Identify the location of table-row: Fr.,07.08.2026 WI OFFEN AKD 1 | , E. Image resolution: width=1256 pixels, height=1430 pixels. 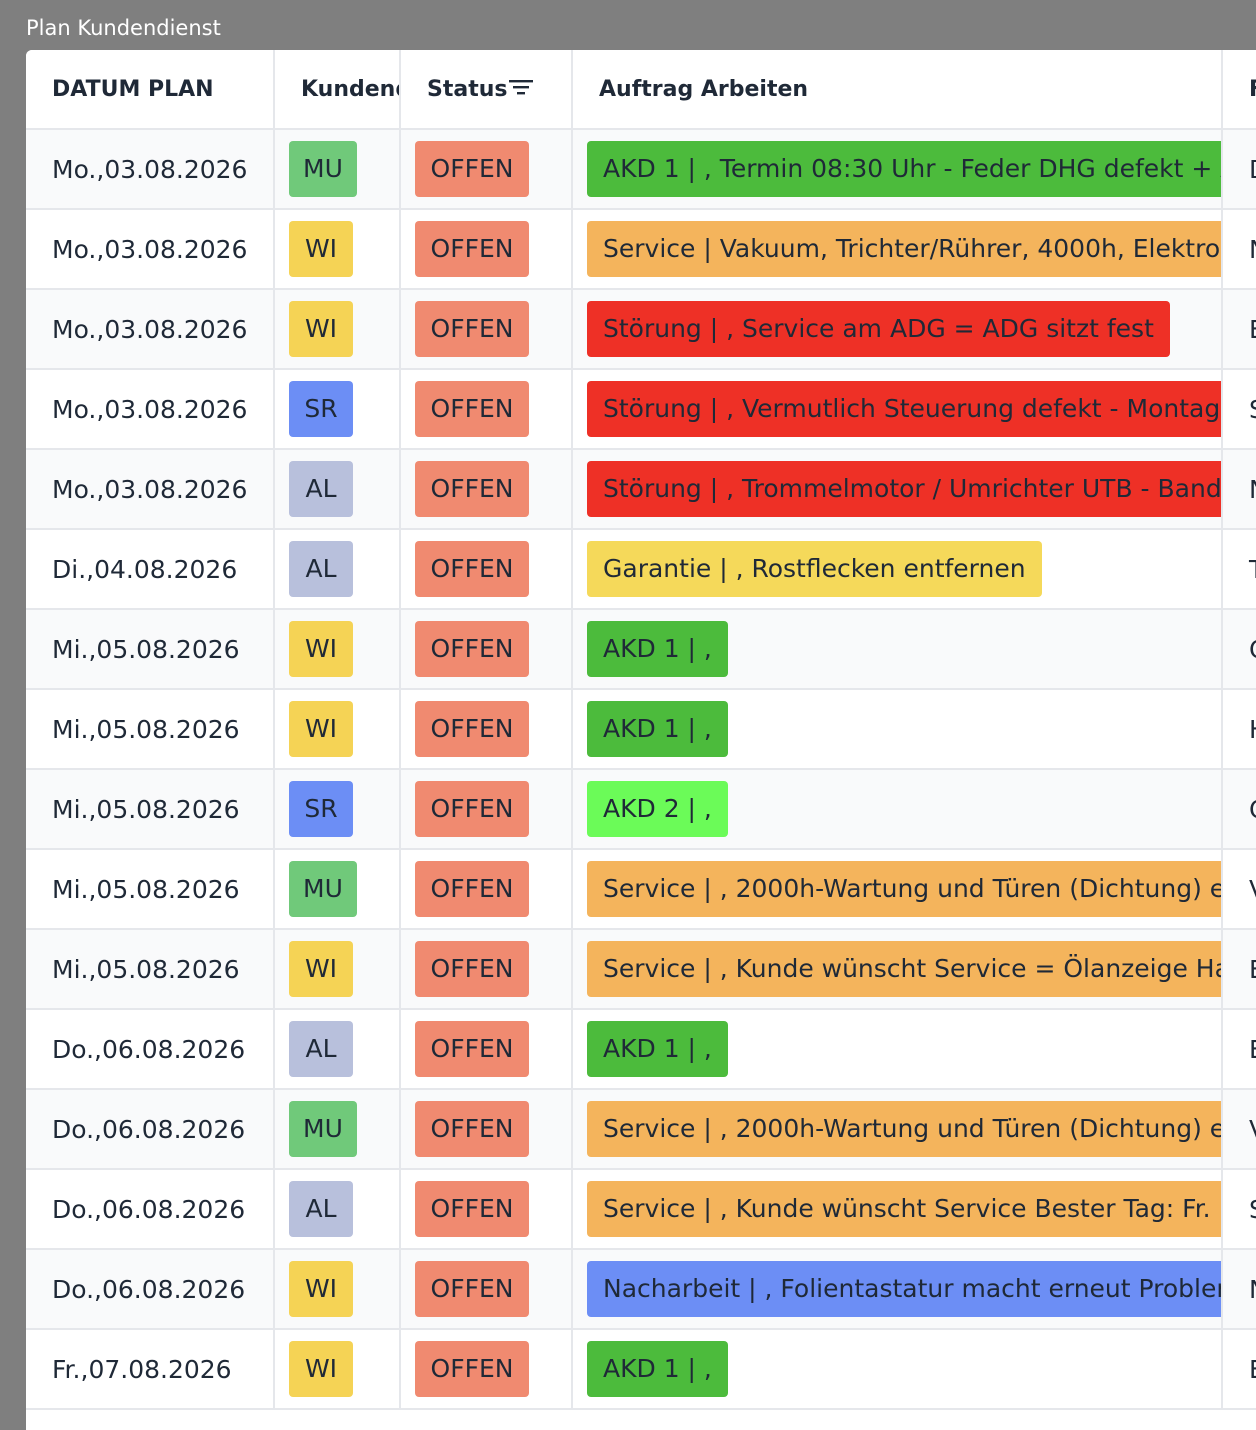
(641, 1369).